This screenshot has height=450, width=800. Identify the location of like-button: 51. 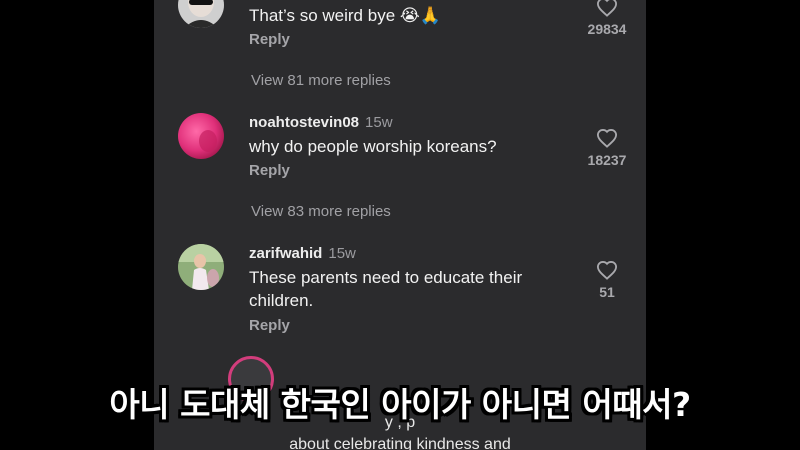
(607, 280).